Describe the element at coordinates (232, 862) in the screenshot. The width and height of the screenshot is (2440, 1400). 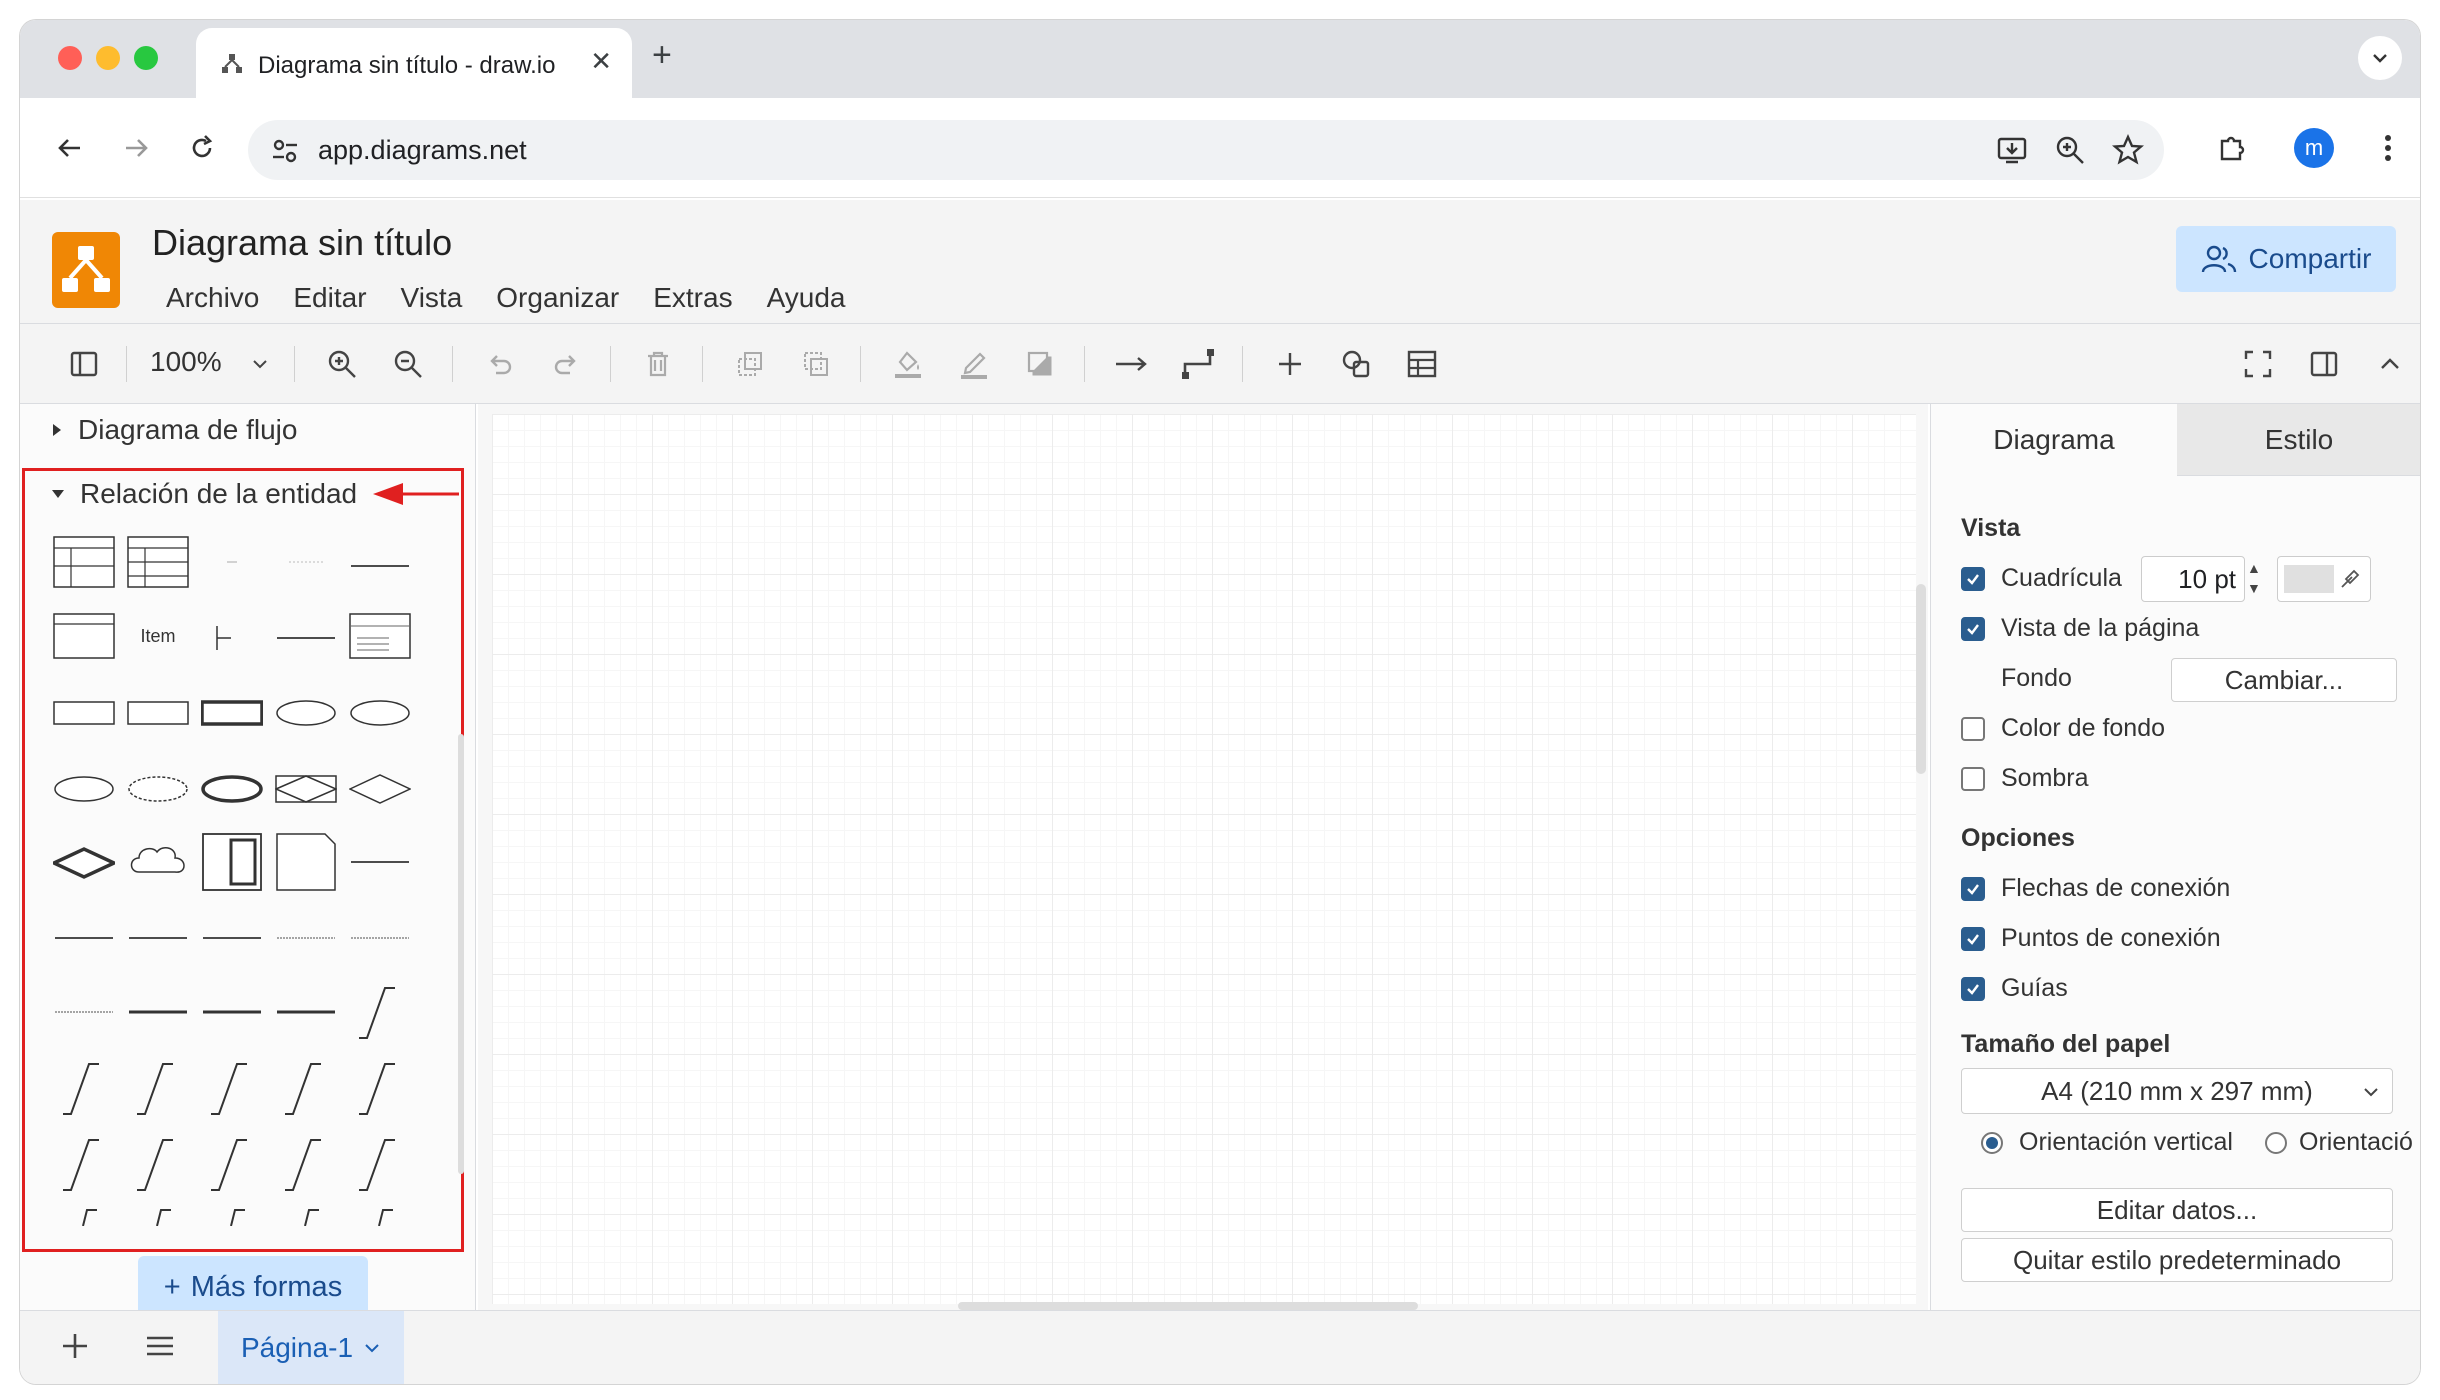
I see `shape-main-sub` at that location.